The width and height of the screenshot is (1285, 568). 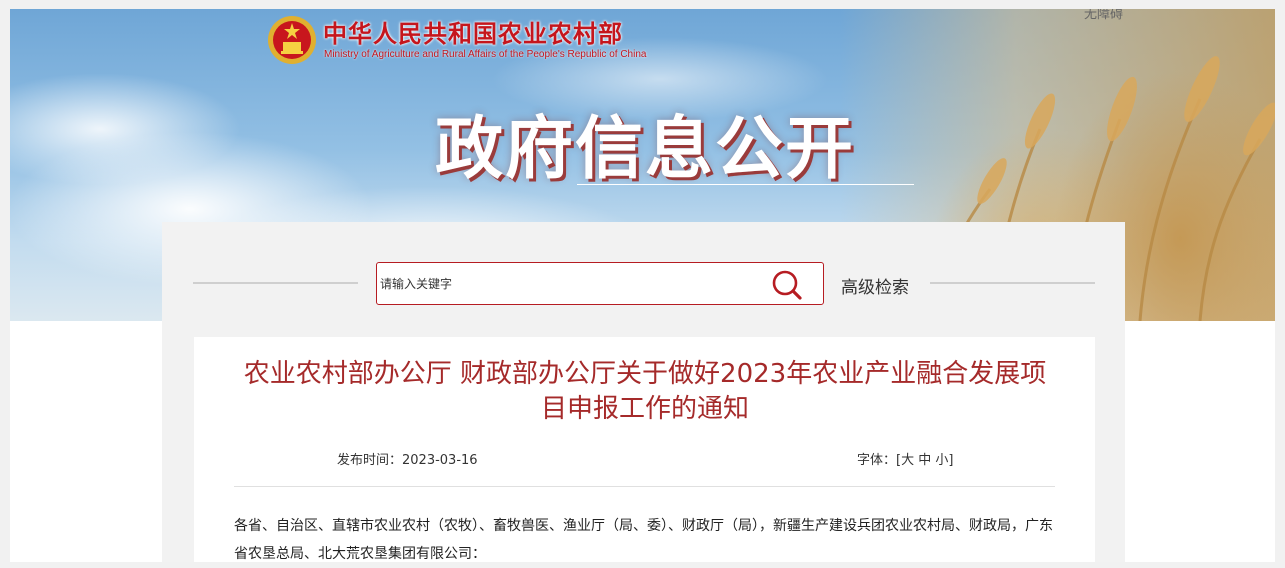 What do you see at coordinates (275, 283) in the screenshot?
I see `search-divider-left` at bounding box center [275, 283].